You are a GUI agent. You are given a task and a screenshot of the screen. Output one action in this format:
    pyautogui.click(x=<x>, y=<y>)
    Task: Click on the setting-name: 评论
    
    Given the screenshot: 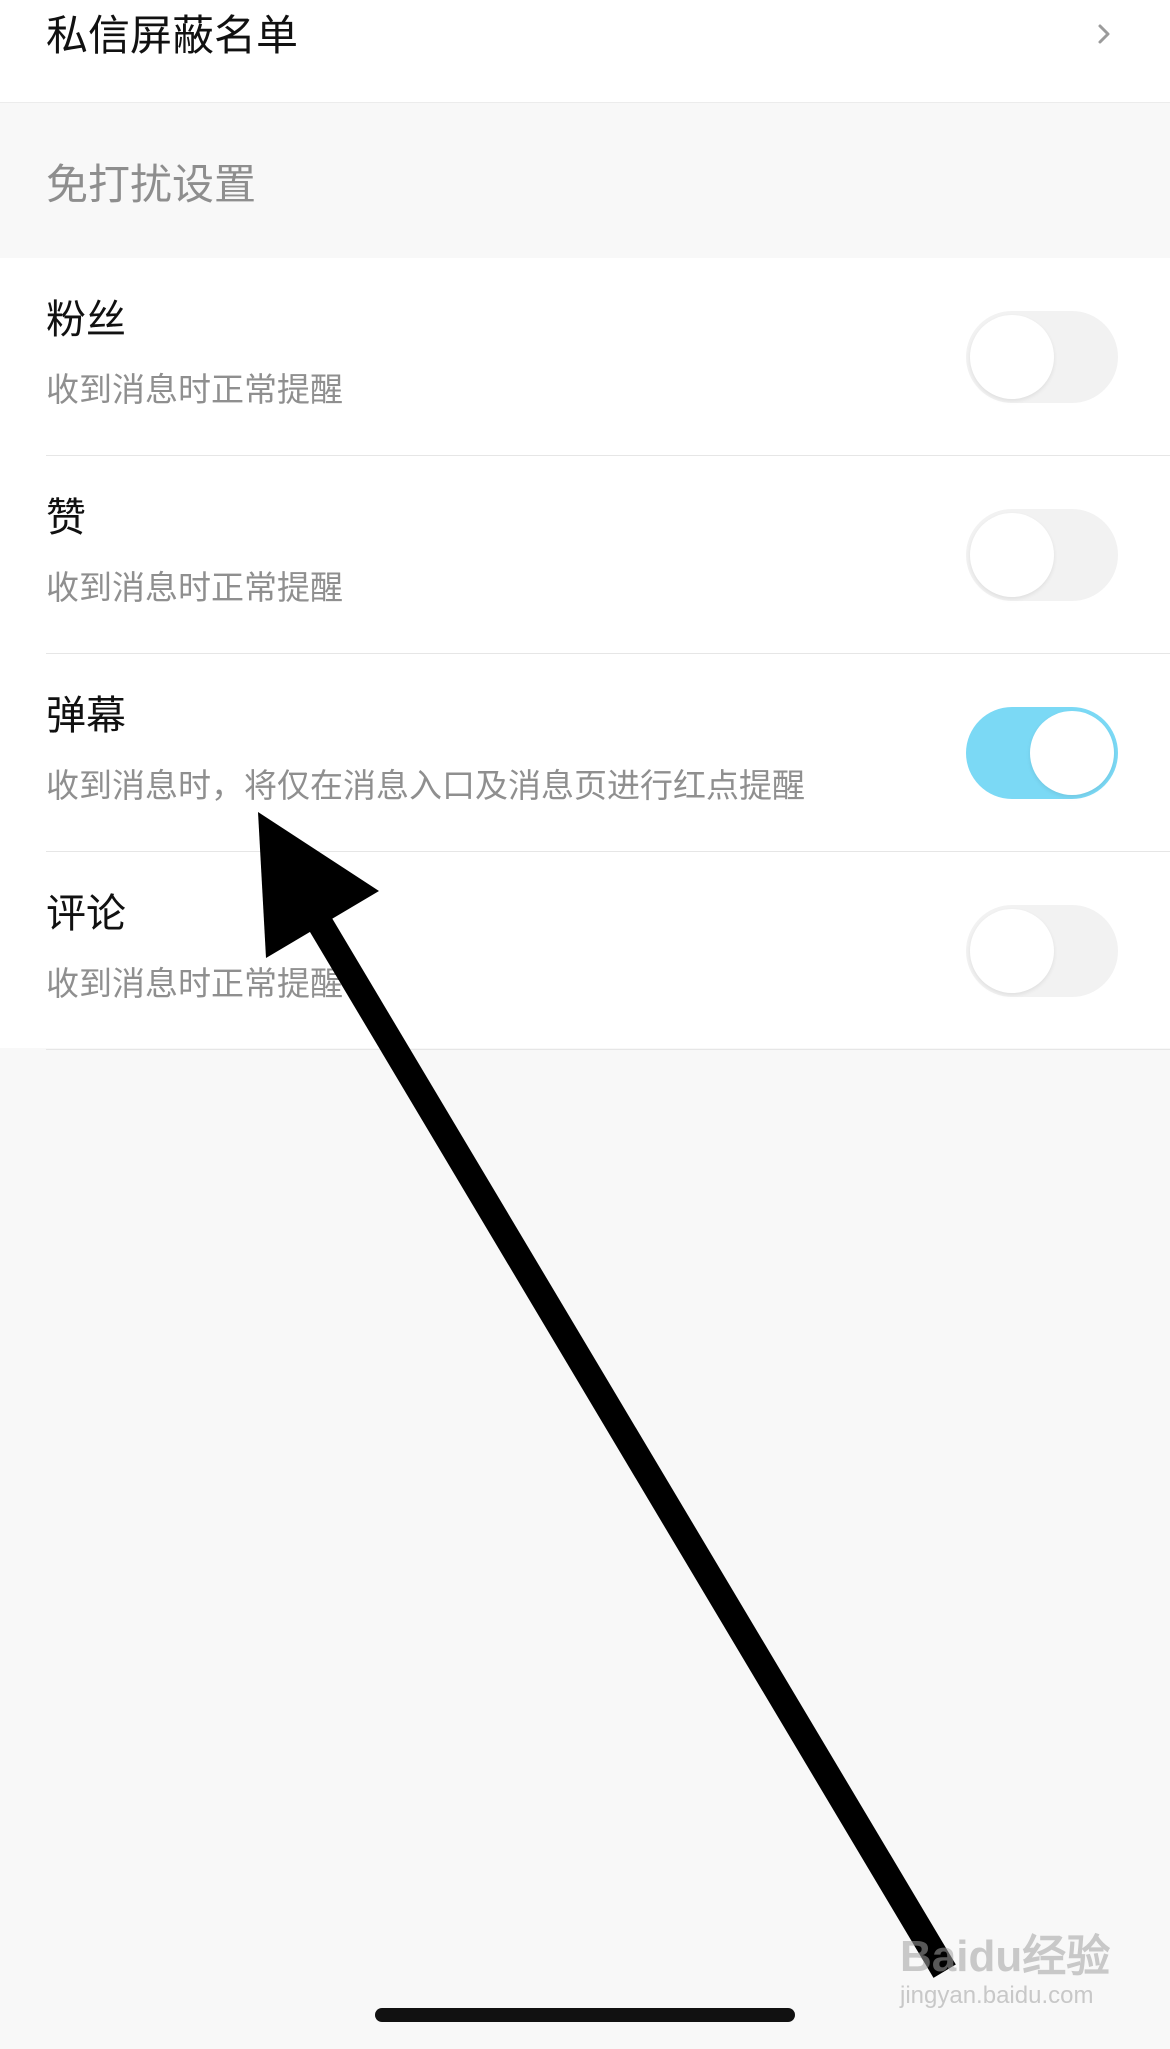 What is the action you would take?
    pyautogui.click(x=86, y=914)
    